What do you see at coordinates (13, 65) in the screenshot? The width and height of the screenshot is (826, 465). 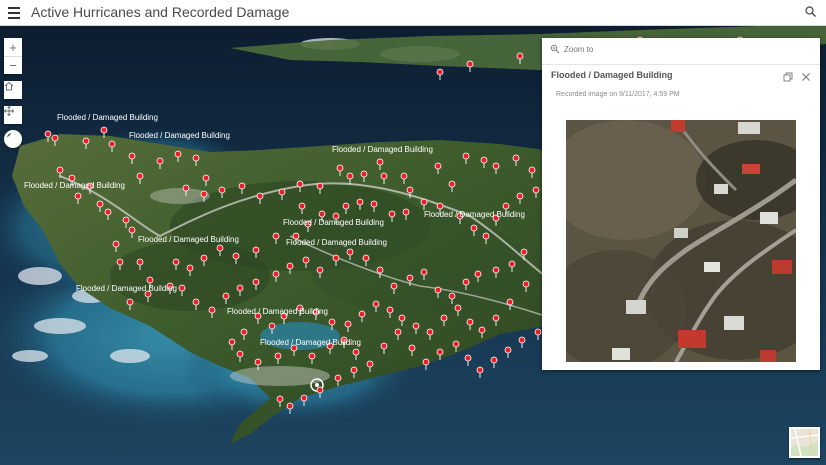 I see `zoom-out-button: −` at bounding box center [13, 65].